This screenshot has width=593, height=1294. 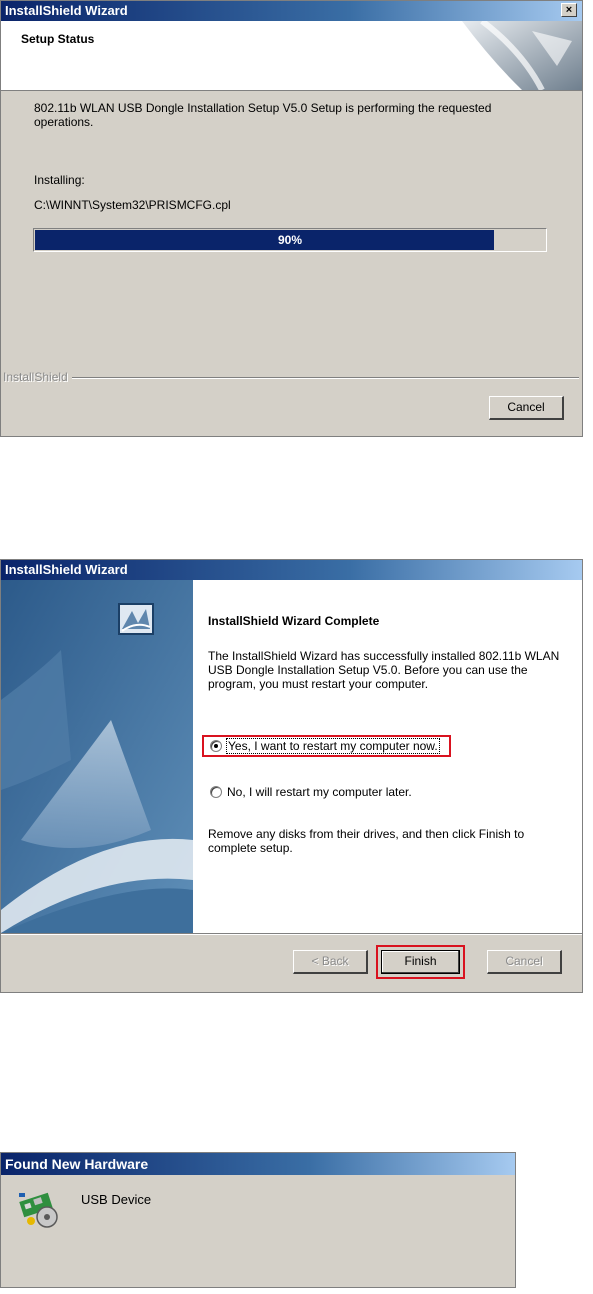 What do you see at coordinates (291, 11) in the screenshot?
I see `setup-status-titlebar: InstallShield Wizard ×` at bounding box center [291, 11].